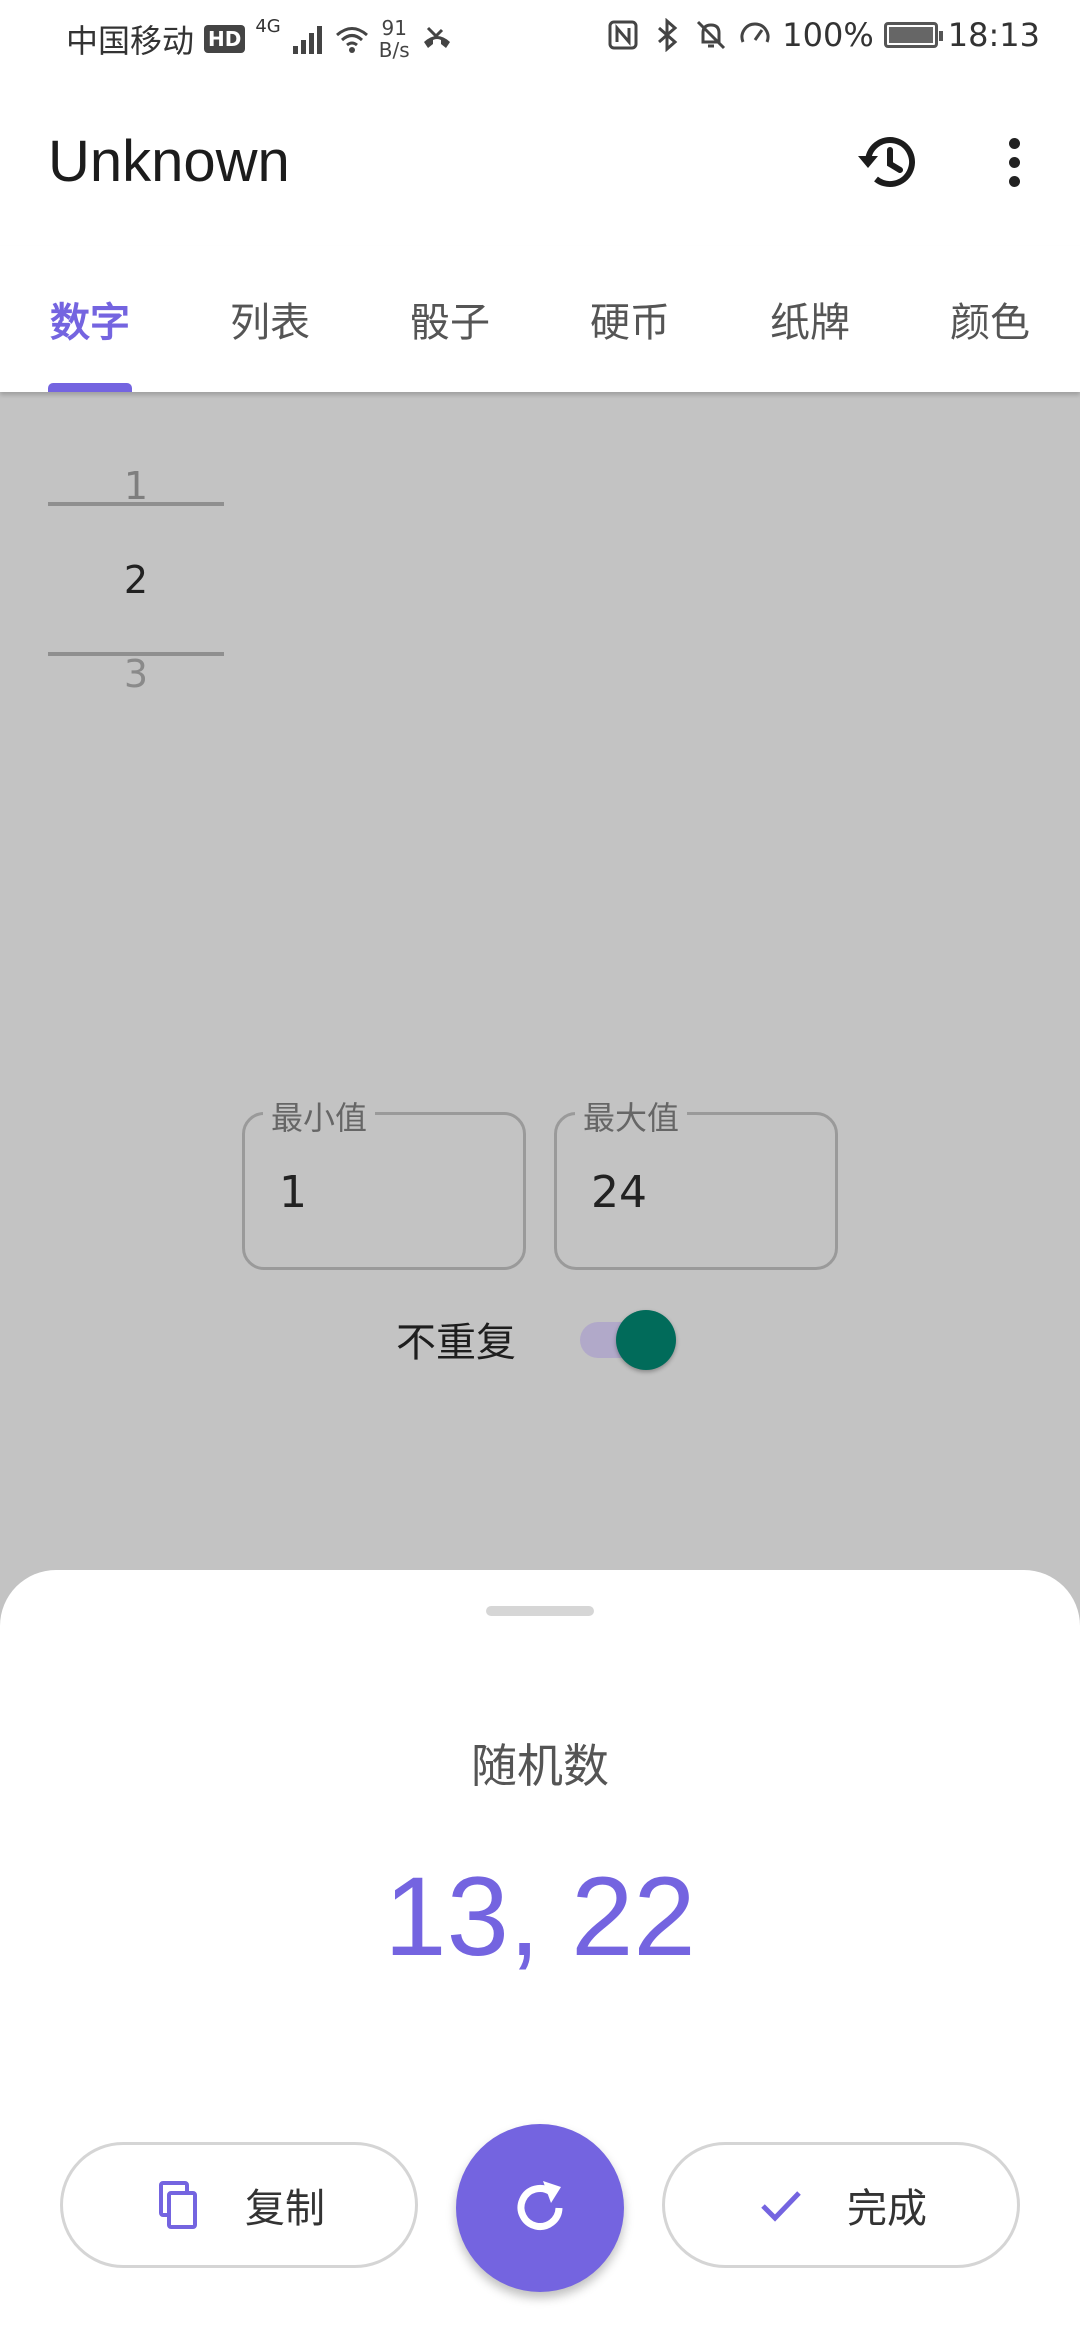 This screenshot has width=1080, height=2340. Describe the element at coordinates (841, 2205) in the screenshot. I see `done-button: 完成` at that location.